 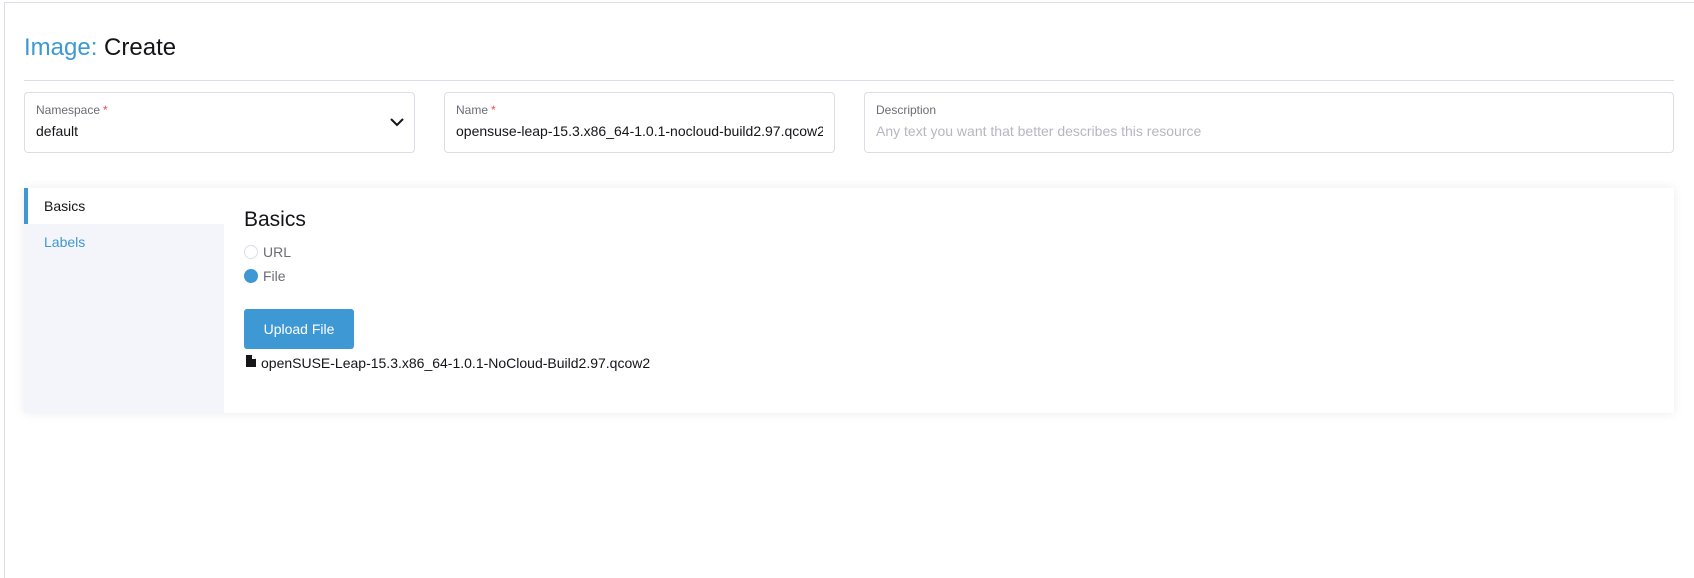 I want to click on radio-file-label: File, so click(x=274, y=276).